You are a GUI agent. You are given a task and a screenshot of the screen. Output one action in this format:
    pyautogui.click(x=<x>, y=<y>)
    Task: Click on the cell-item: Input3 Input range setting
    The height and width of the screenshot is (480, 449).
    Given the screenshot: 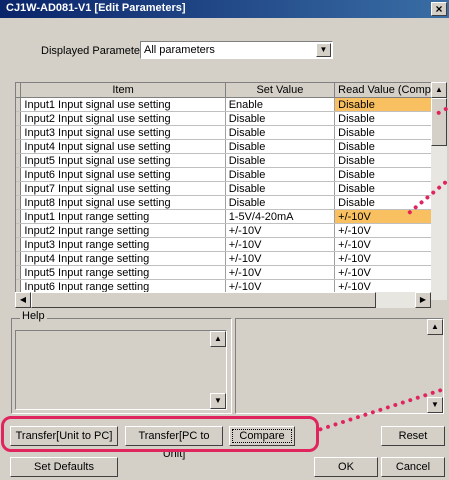 What is the action you would take?
    pyautogui.click(x=123, y=244)
    